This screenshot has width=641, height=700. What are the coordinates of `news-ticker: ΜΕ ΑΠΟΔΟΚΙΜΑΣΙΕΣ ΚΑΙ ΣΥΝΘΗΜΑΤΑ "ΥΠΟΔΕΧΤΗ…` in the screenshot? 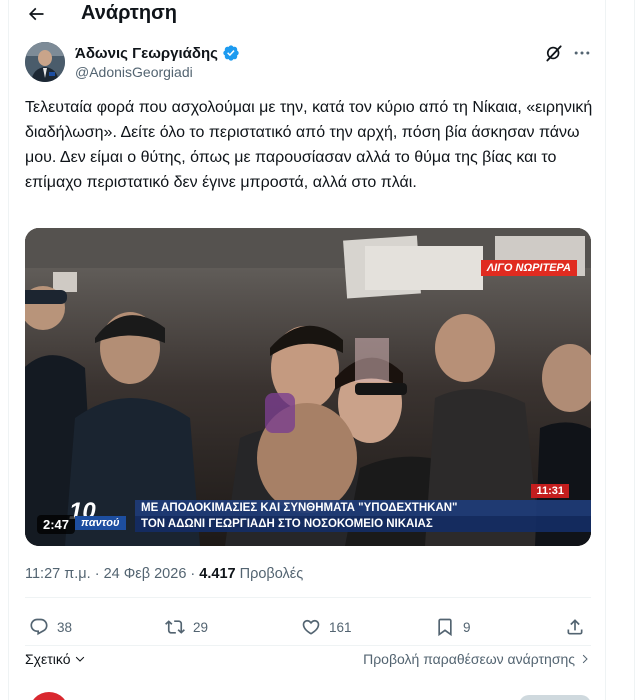 It's located at (363, 523).